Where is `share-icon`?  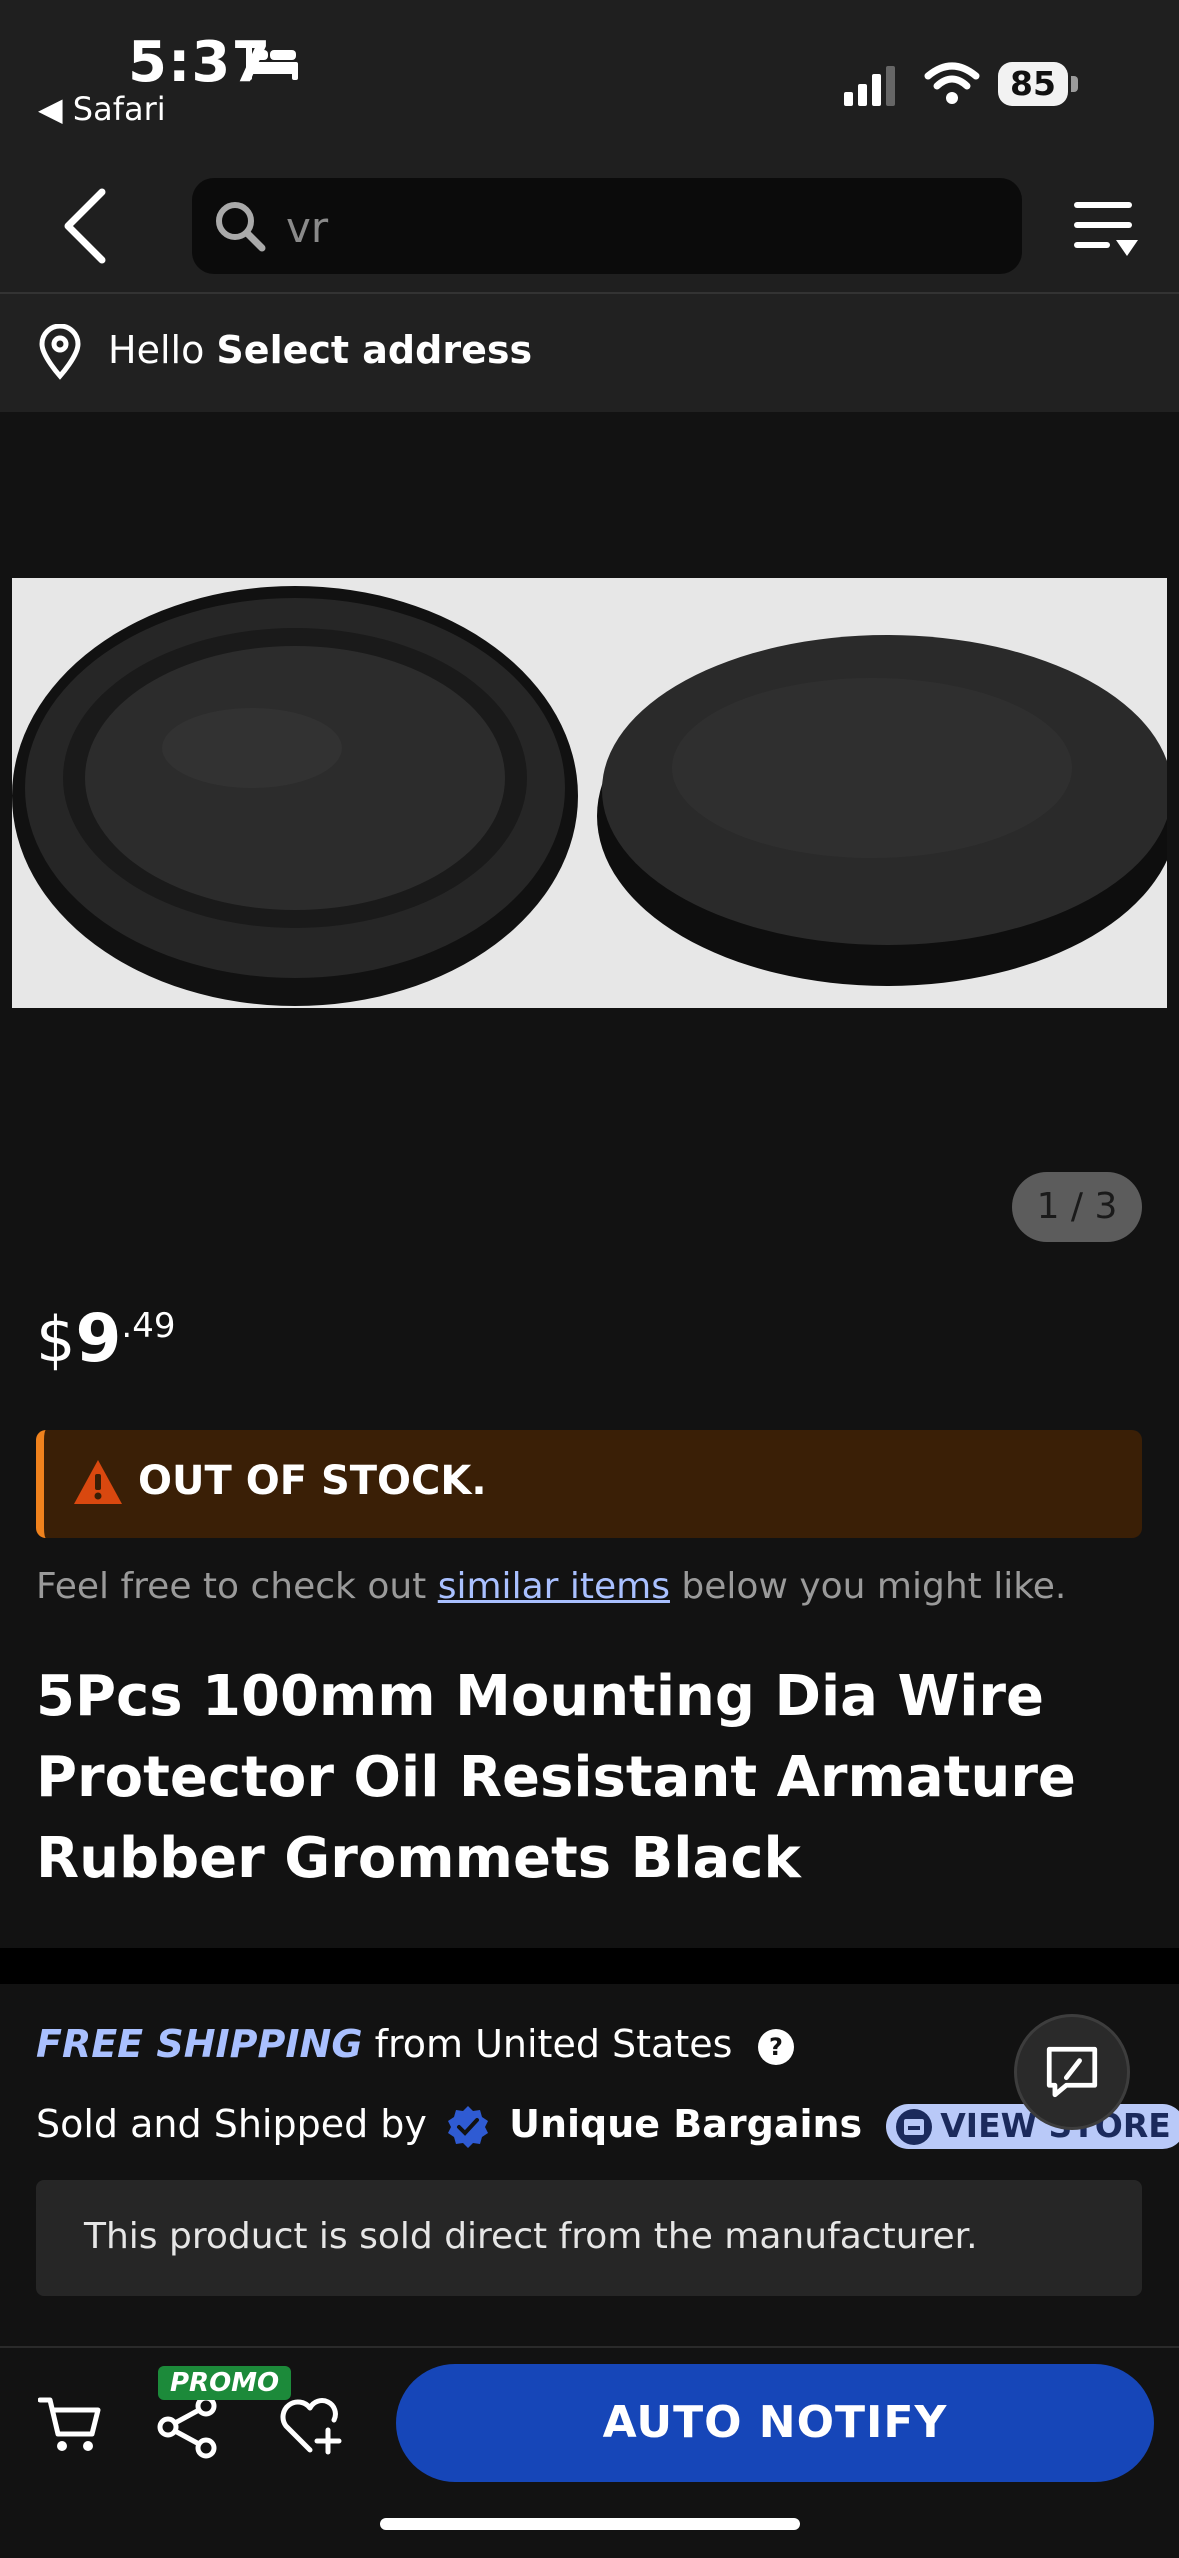 share-icon is located at coordinates (188, 2427).